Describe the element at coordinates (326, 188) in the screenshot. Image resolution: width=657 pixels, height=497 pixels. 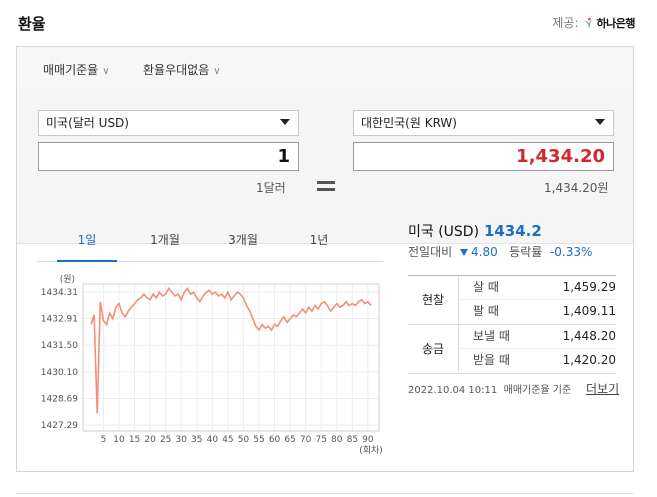
I see `equals-icon` at that location.